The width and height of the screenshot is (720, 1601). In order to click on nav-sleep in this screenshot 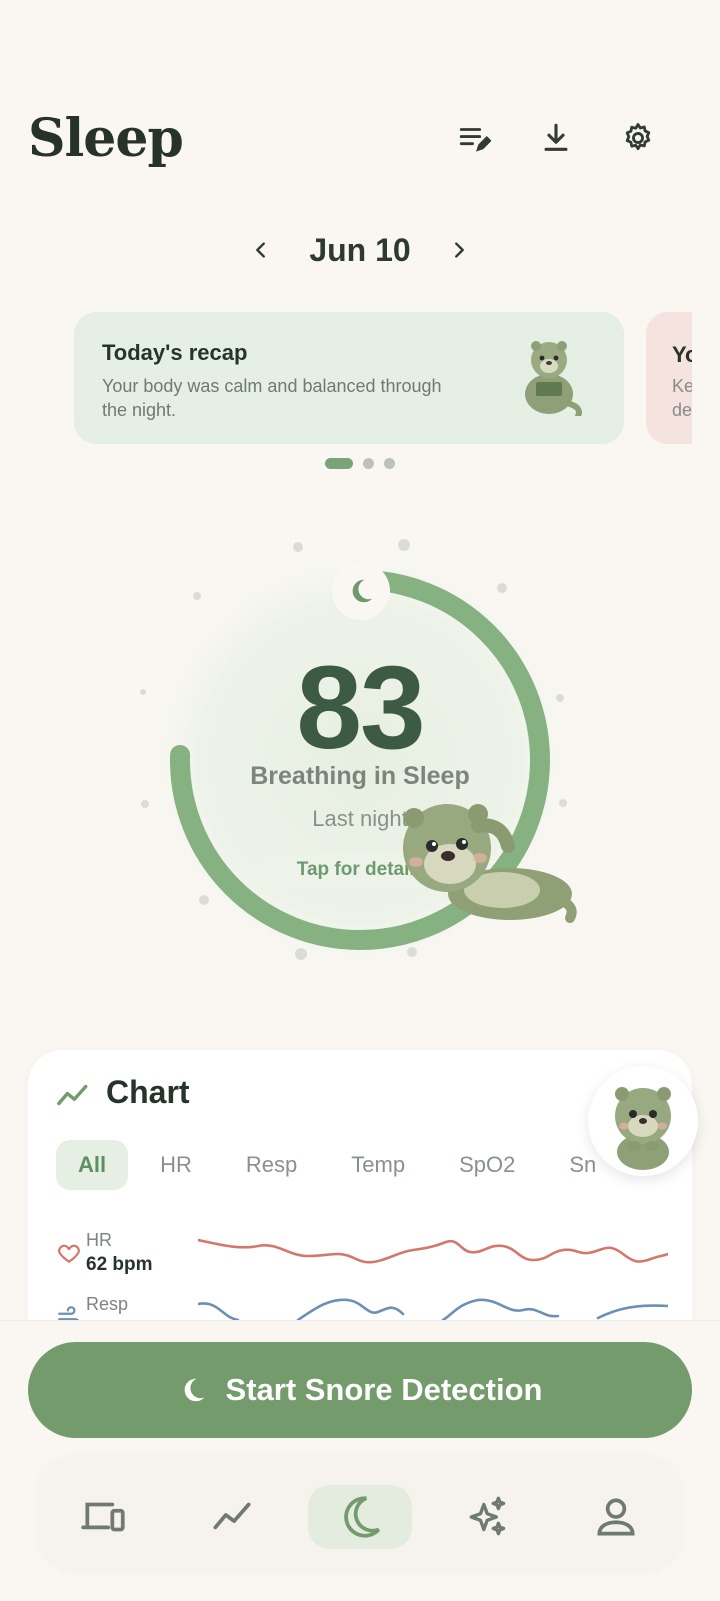, I will do `click(360, 1517)`.